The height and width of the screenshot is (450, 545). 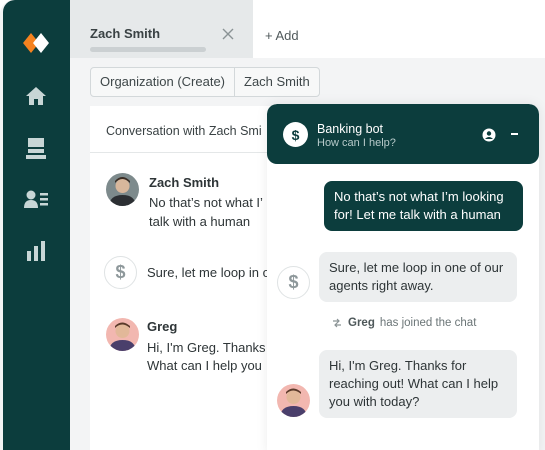 What do you see at coordinates (337, 323) in the screenshot?
I see `join-icon` at bounding box center [337, 323].